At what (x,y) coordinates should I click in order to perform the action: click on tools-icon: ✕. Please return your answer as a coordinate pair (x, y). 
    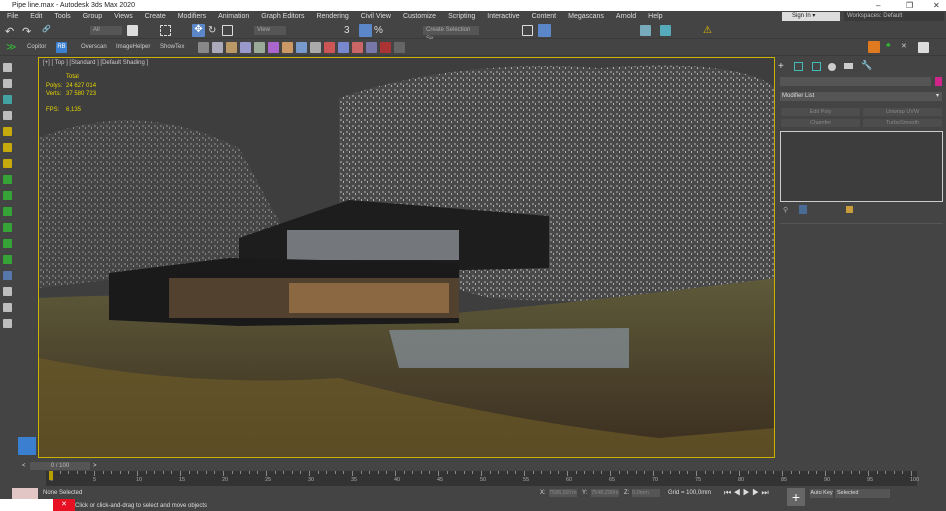
    Looking at the image, I should click on (906, 47).